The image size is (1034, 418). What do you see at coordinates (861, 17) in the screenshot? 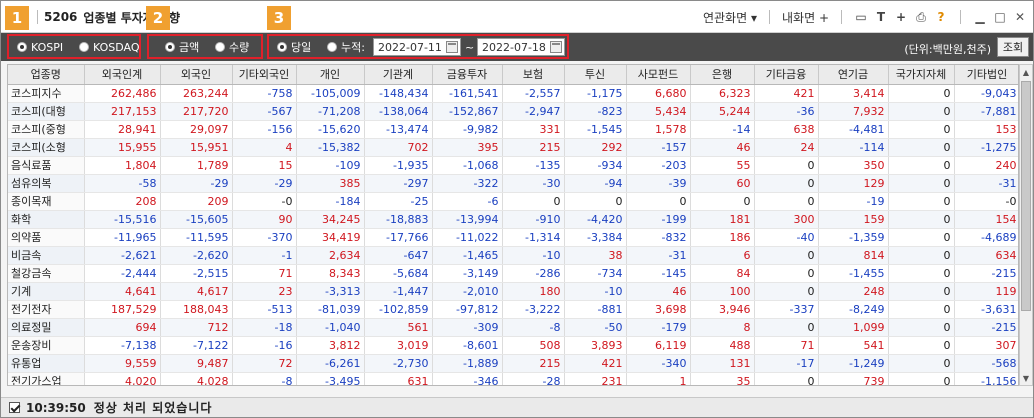
I see `monitor-icon: ▭` at bounding box center [861, 17].